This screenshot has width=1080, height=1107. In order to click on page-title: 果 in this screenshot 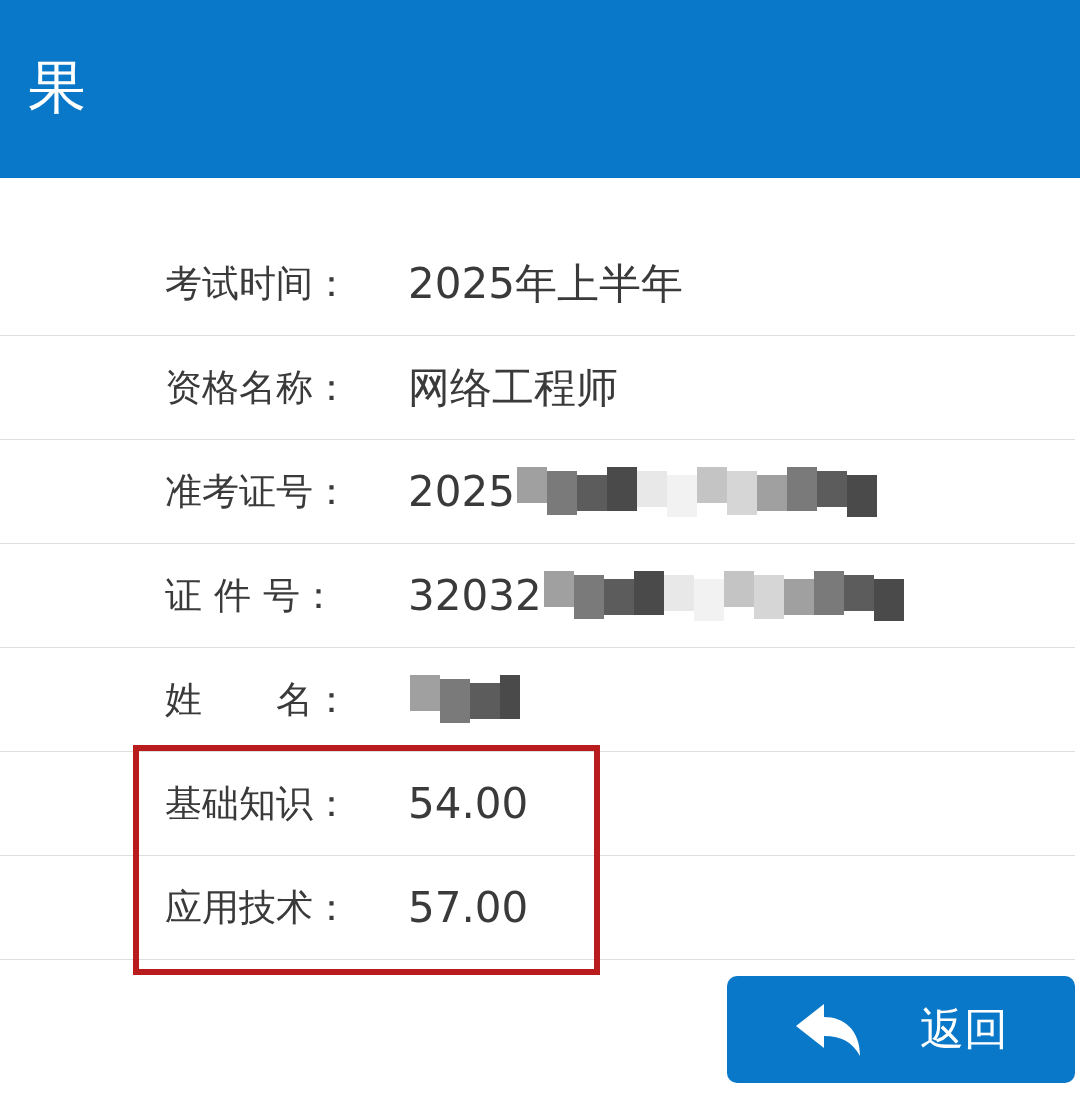, I will do `click(57, 87)`.